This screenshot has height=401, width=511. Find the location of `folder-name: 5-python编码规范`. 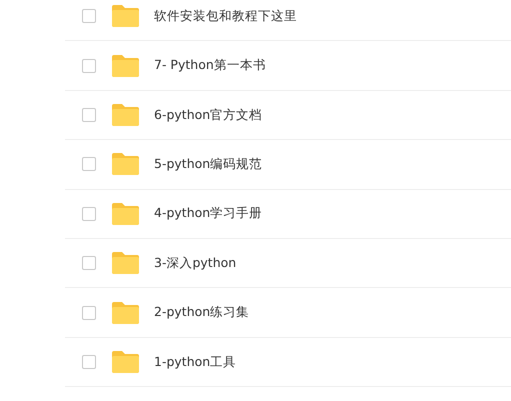

folder-name: 5-python编码规范 is located at coordinates (208, 164).